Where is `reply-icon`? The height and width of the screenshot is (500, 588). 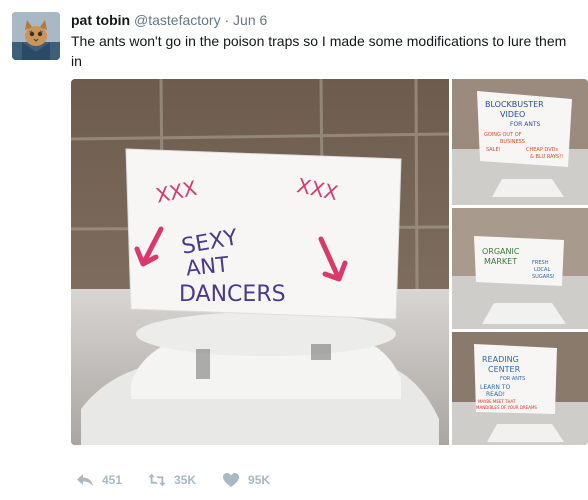
reply-icon is located at coordinates (85, 480).